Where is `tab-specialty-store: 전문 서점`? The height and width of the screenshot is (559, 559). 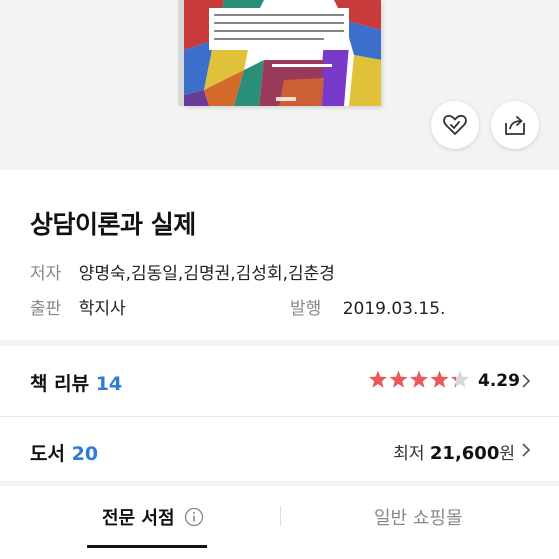 tab-specialty-store: 전문 서점 is located at coordinates (153, 517).